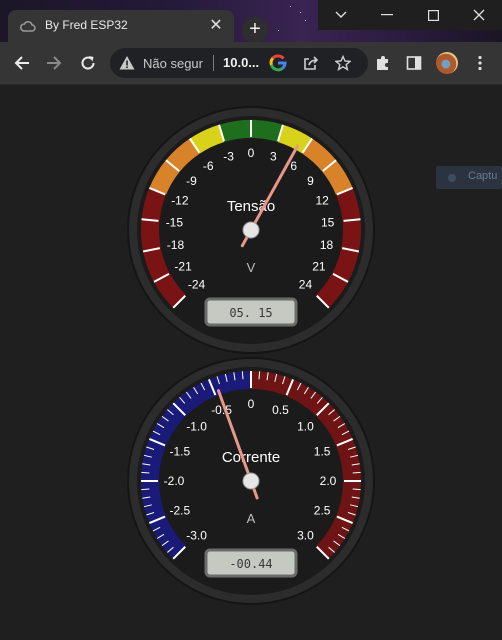 Image resolution: width=502 pixels, height=640 pixels. What do you see at coordinates (221, 410) in the screenshot?
I see `tick-label: -0.5` at bounding box center [221, 410].